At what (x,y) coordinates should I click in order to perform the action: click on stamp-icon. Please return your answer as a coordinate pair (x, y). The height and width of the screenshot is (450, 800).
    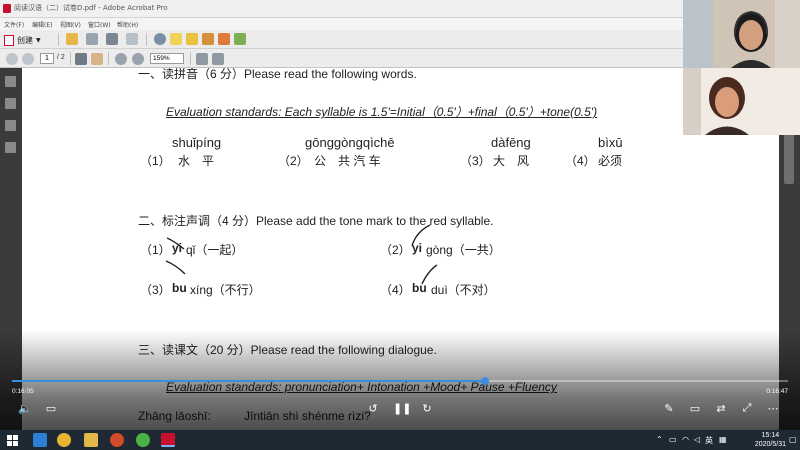
    Looking at the image, I should click on (208, 39).